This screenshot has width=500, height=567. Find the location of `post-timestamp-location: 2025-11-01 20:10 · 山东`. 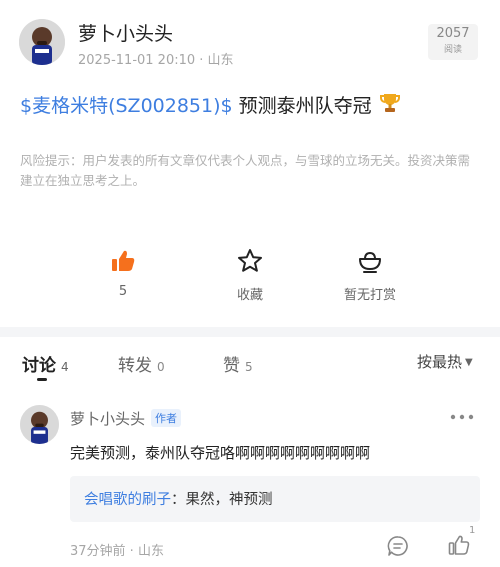

post-timestamp-location: 2025-11-01 20:10 · 山东 is located at coordinates (156, 60).